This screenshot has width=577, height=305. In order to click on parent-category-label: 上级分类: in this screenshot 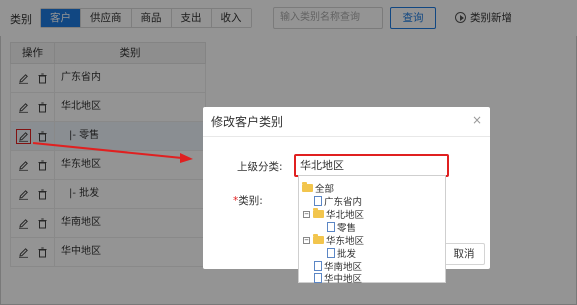, I will do `click(260, 167)`.